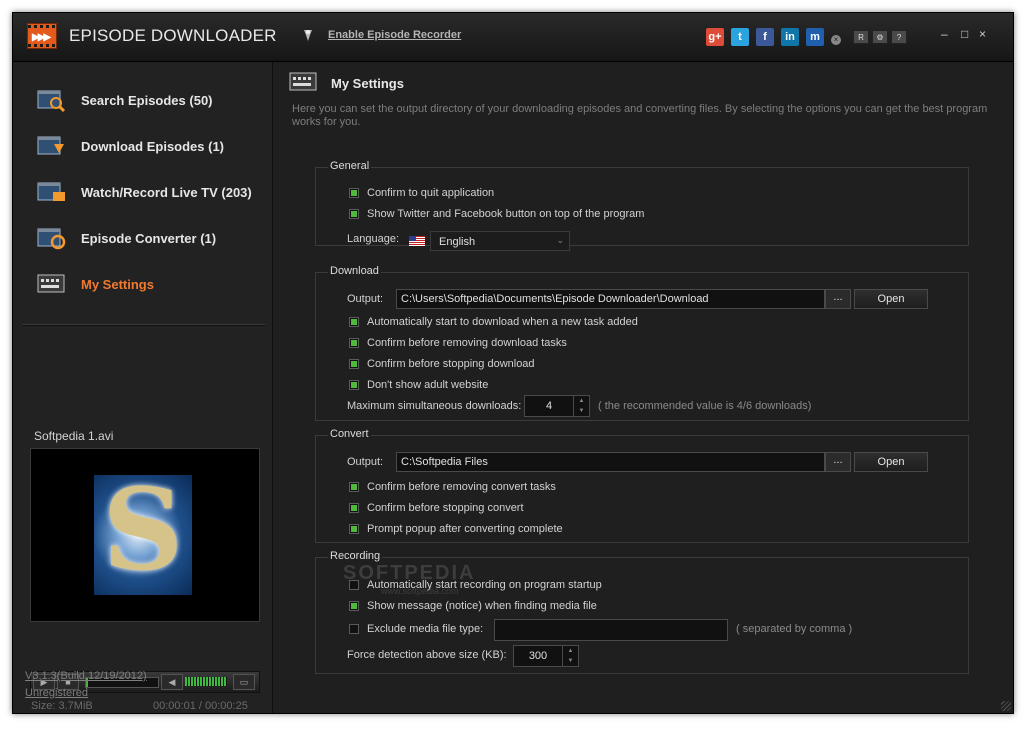 This screenshot has height=732, width=1032. I want to click on show-social-checkbox, so click(354, 214).